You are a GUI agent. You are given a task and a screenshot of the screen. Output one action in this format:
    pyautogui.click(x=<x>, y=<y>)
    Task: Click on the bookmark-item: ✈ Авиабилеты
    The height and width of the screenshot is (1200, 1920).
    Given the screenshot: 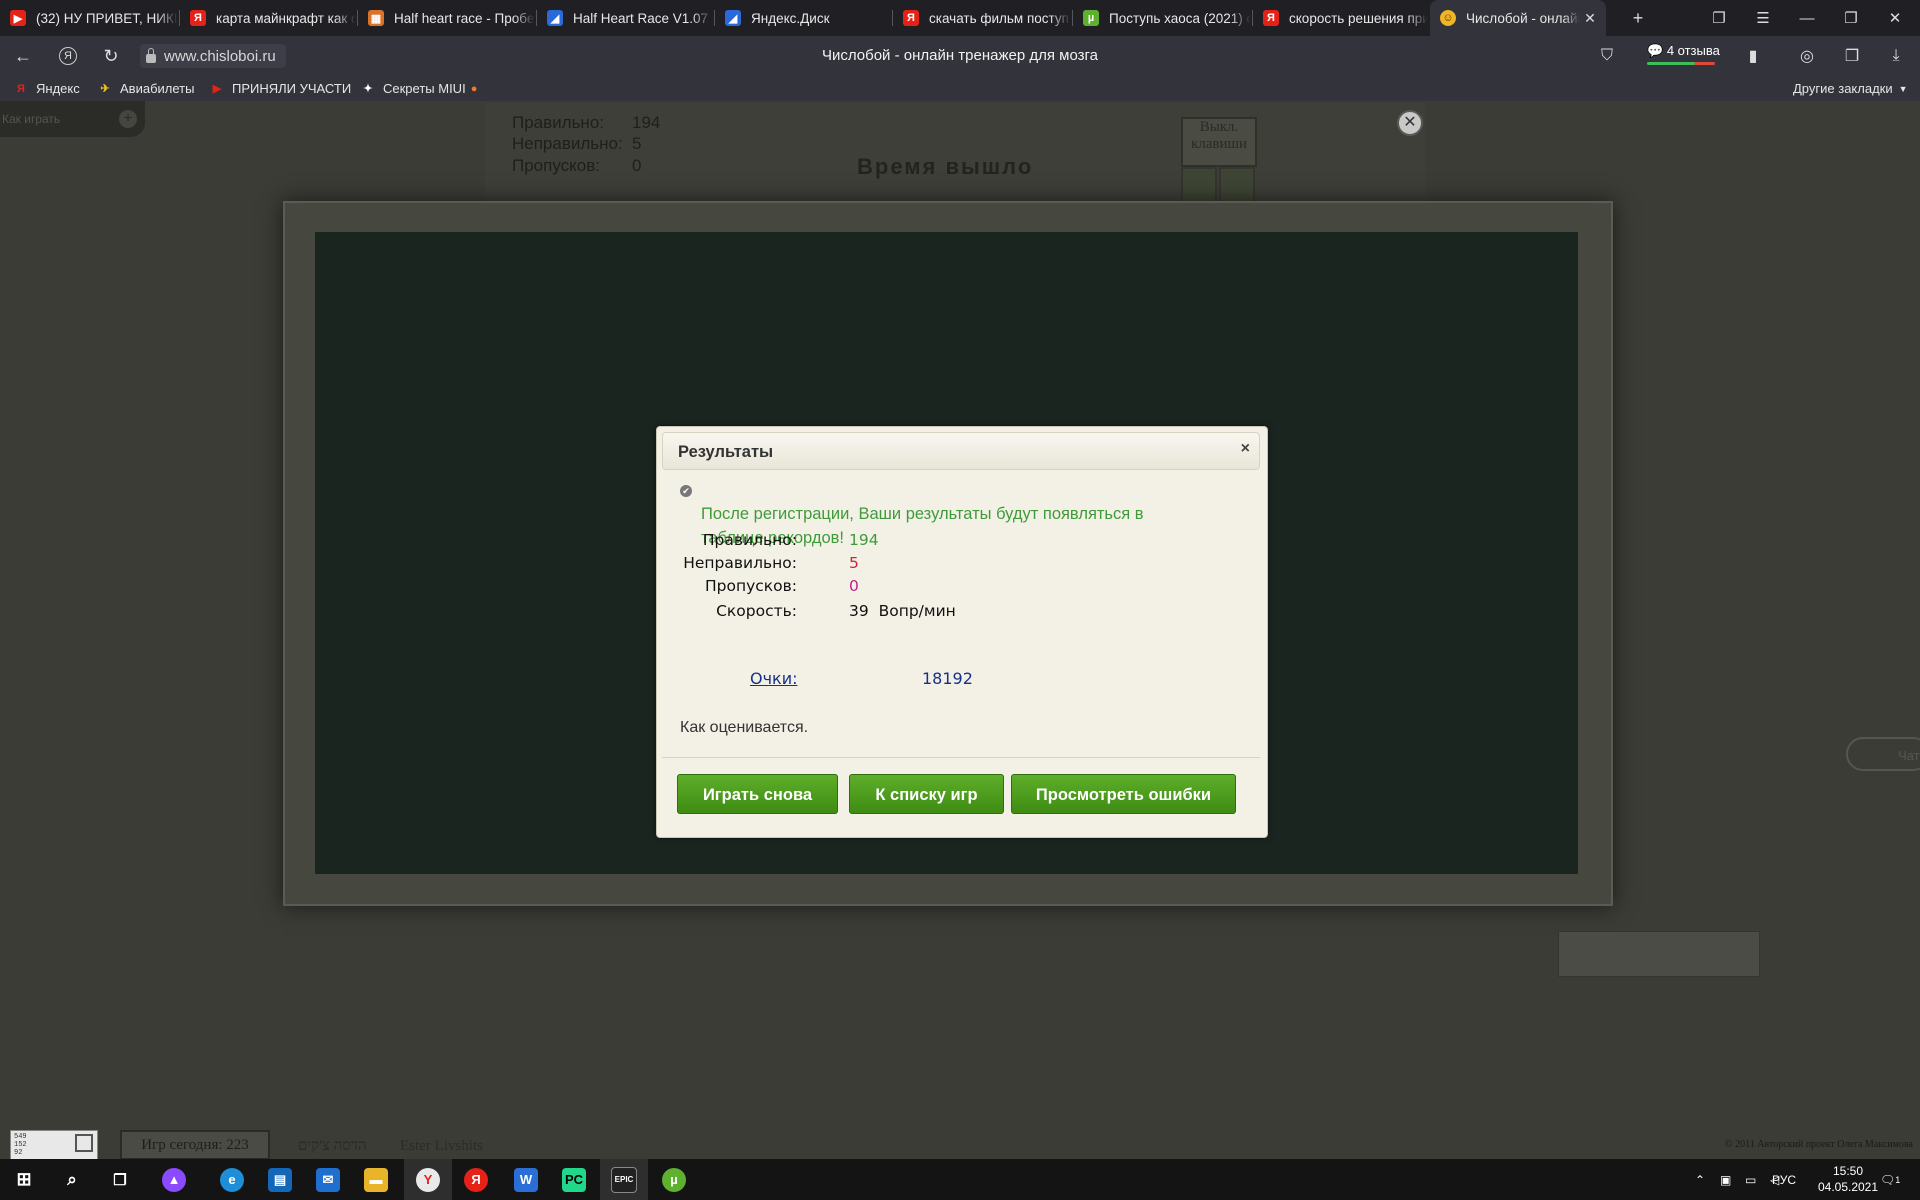 What is the action you would take?
    pyautogui.click(x=146, y=88)
    